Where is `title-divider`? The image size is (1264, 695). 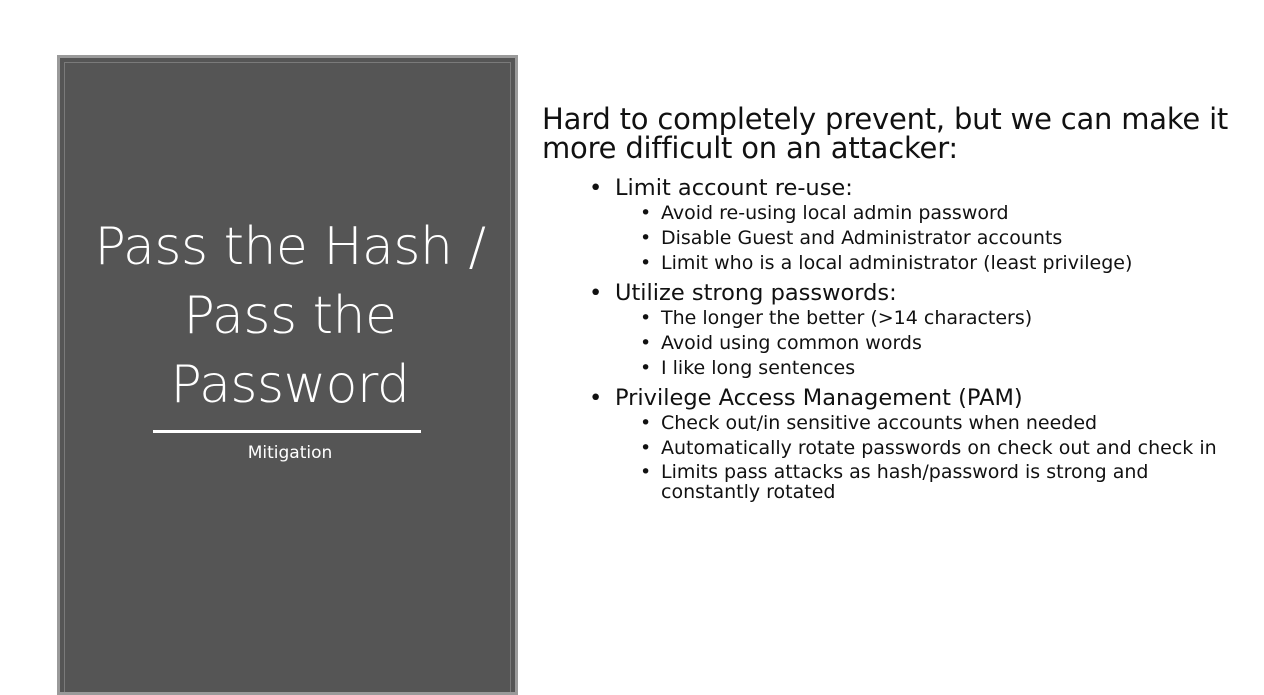 title-divider is located at coordinates (287, 431).